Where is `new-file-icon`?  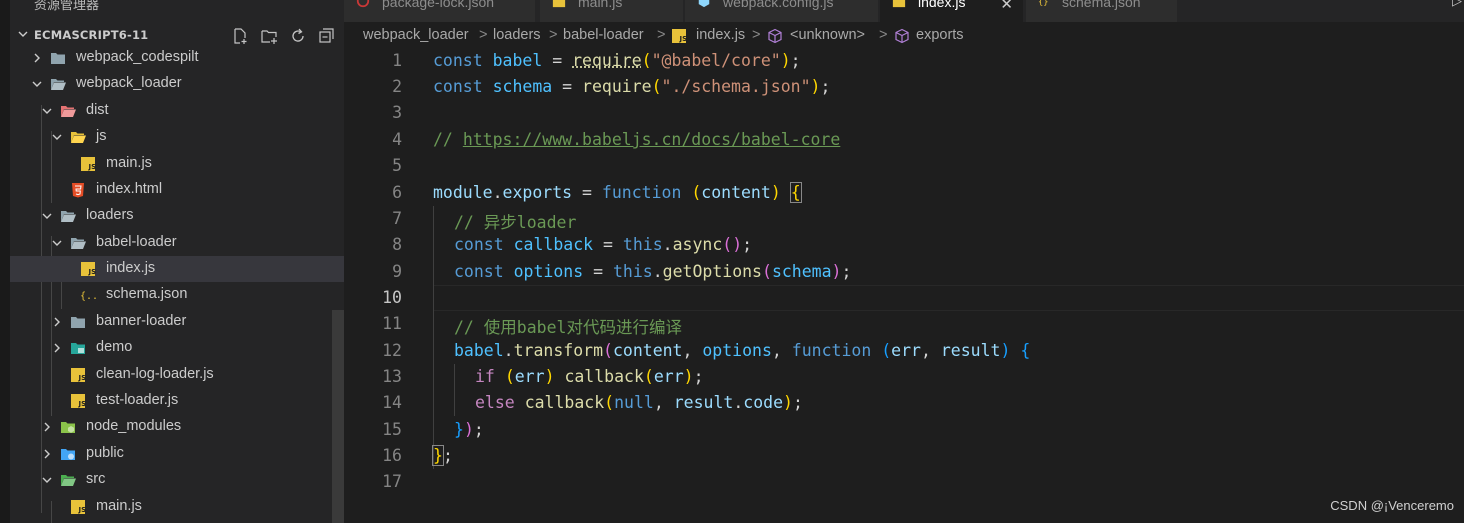
new-file-icon is located at coordinates (240, 36).